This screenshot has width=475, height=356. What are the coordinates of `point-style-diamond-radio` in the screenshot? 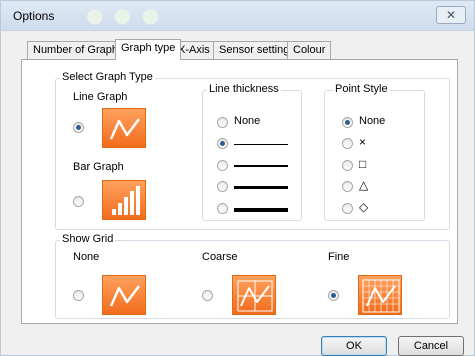 It's located at (347, 208).